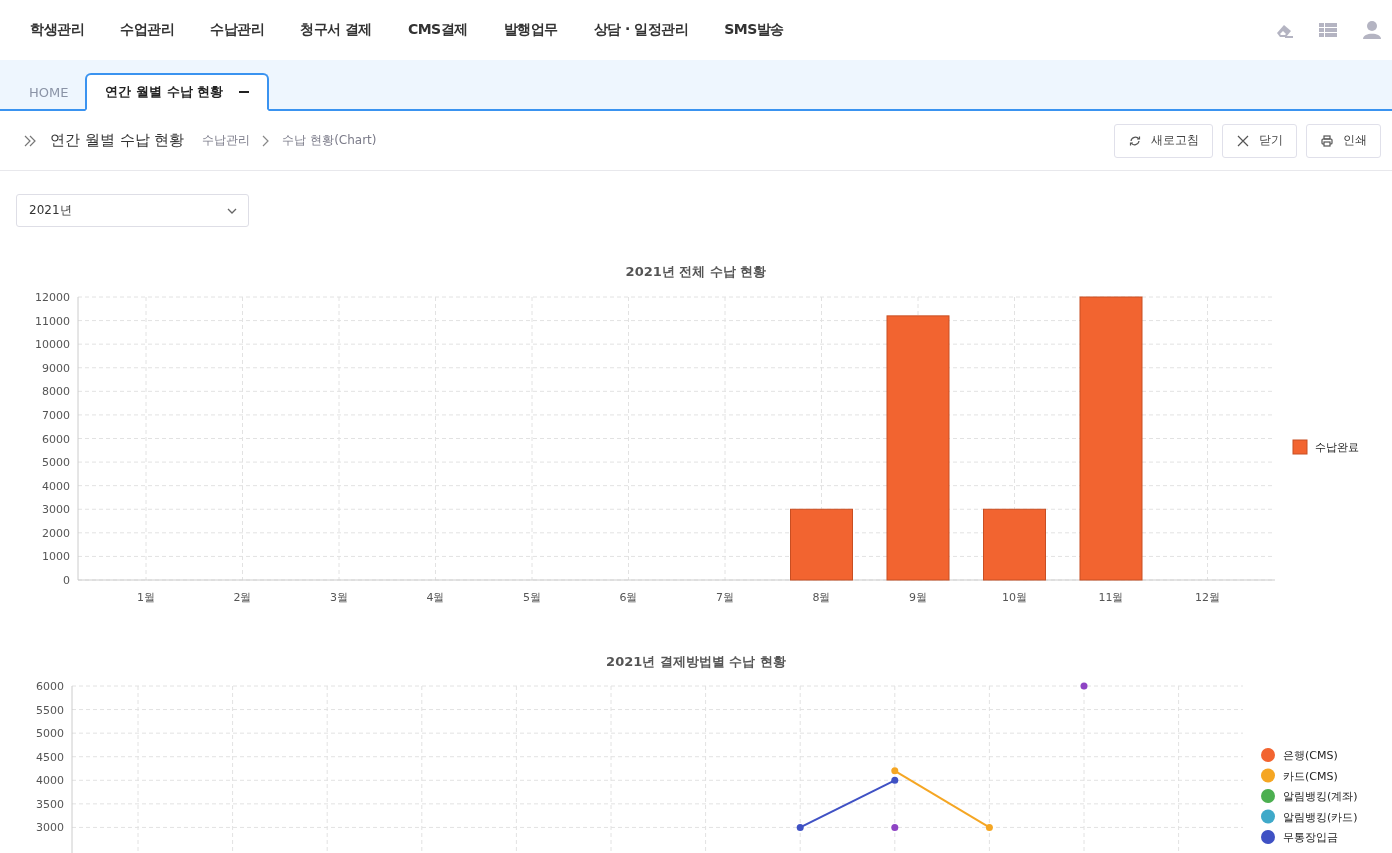 This screenshot has width=1392, height=853. I want to click on axis-tick-label: 12000, so click(52, 297).